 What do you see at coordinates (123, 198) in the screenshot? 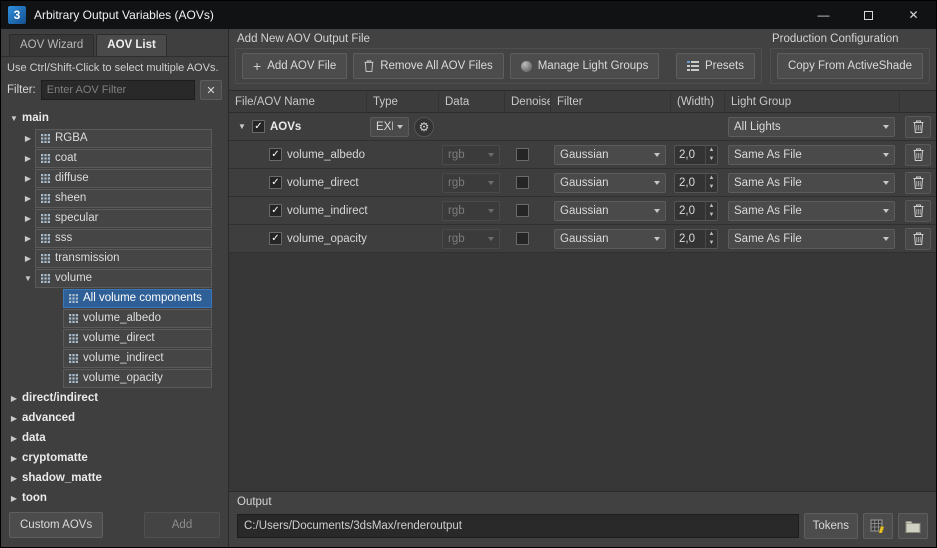
I see `tree-item-box: sheen` at bounding box center [123, 198].